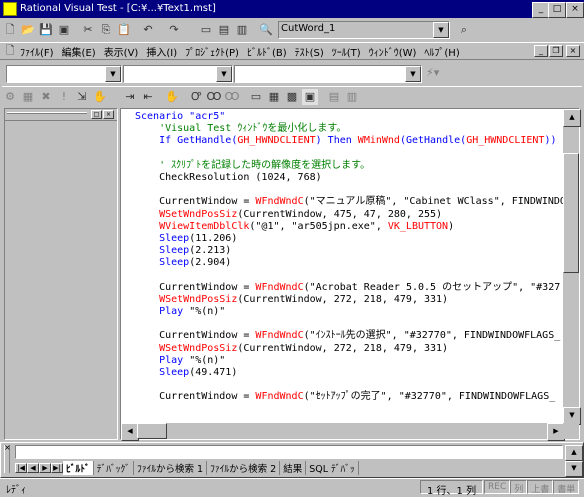 This screenshot has width=584, height=497. Describe the element at coordinates (352, 97) in the screenshot. I see `list-icon: ▥` at that location.